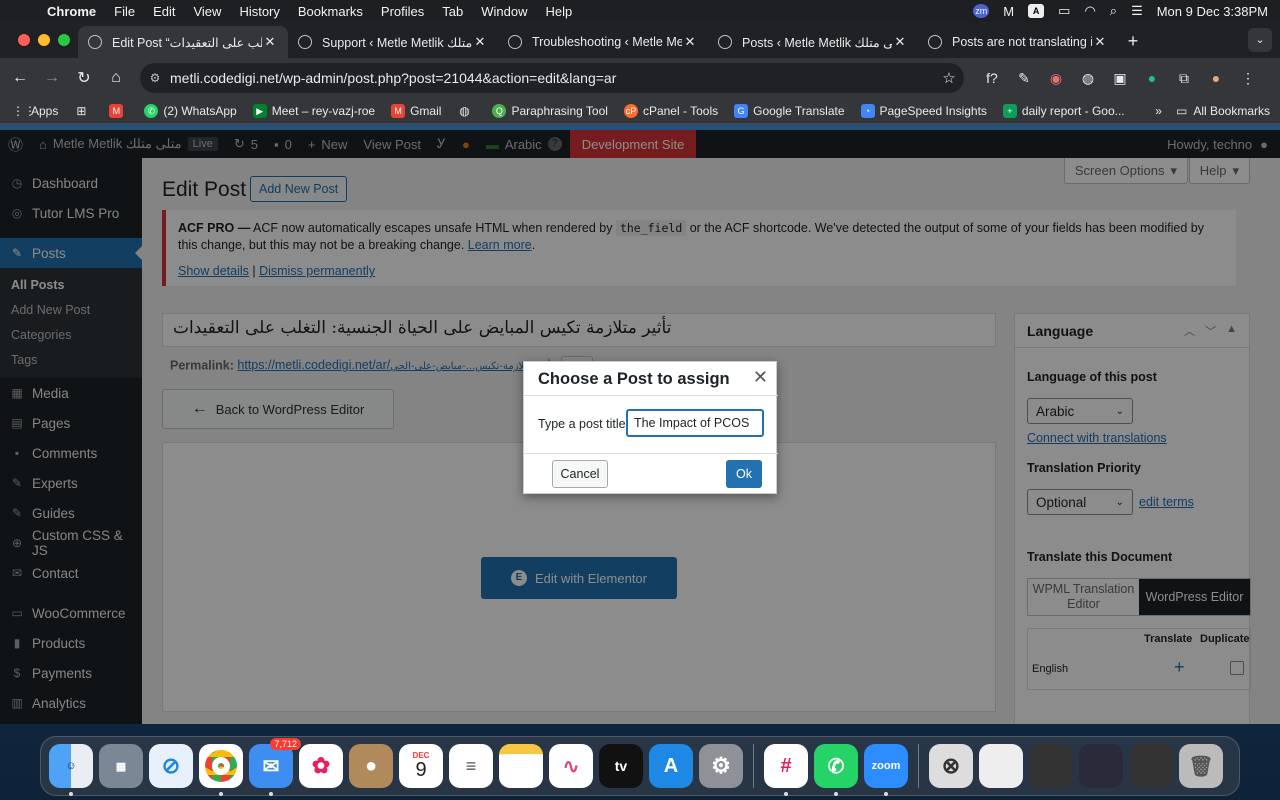  I want to click on reminders-icon: ≡, so click(471, 766).